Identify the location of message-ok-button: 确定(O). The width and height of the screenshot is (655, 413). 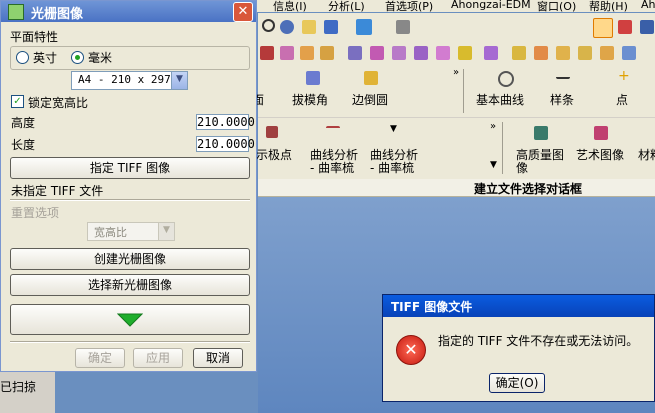
(517, 383).